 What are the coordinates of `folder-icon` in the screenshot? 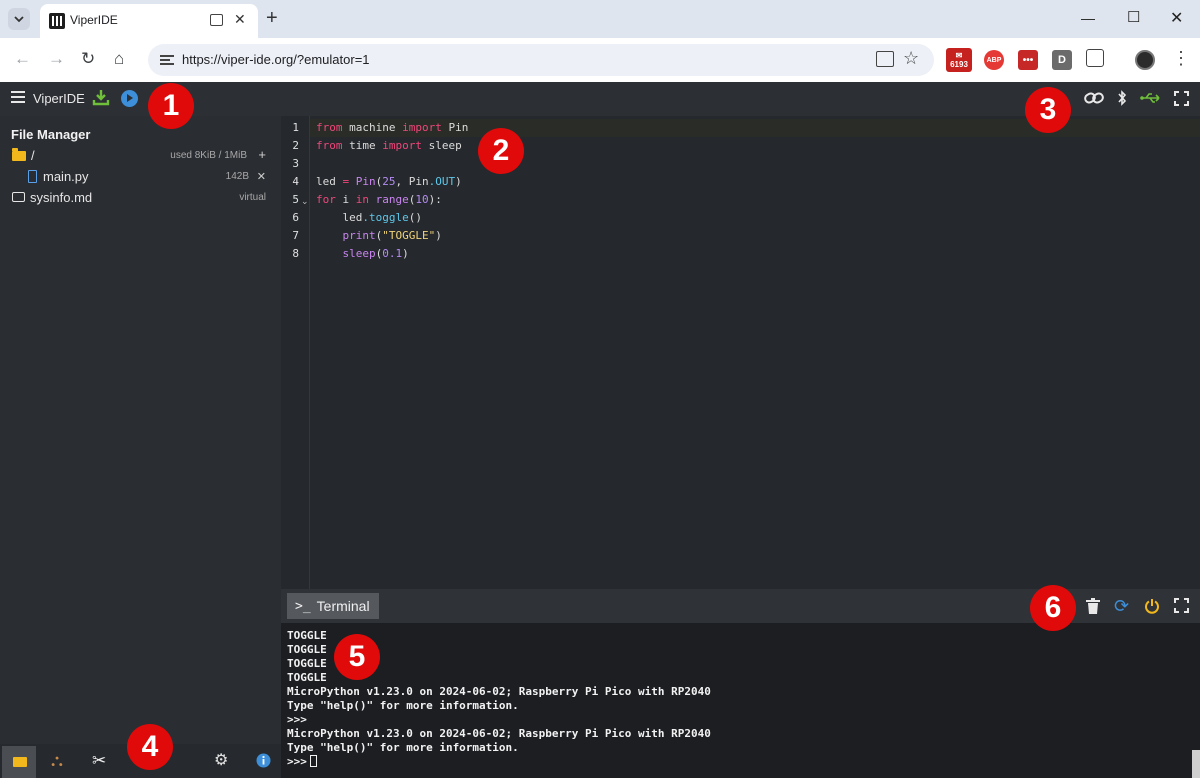 It's located at (19, 154).